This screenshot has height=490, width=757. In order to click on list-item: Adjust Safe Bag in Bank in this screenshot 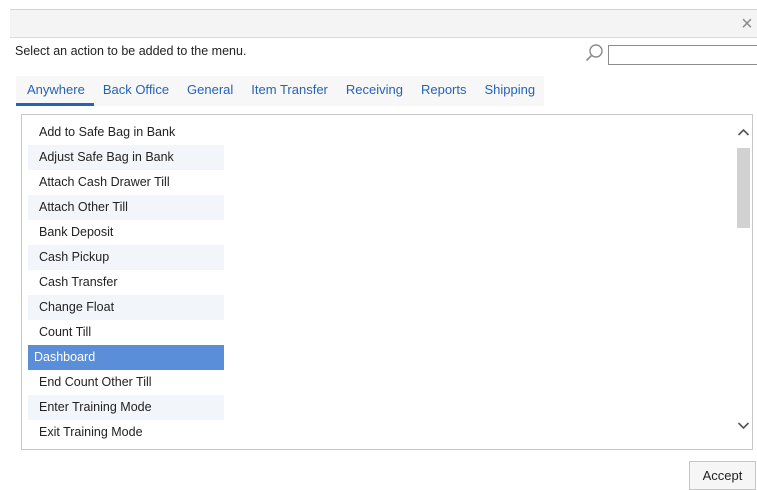, I will do `click(126, 157)`.